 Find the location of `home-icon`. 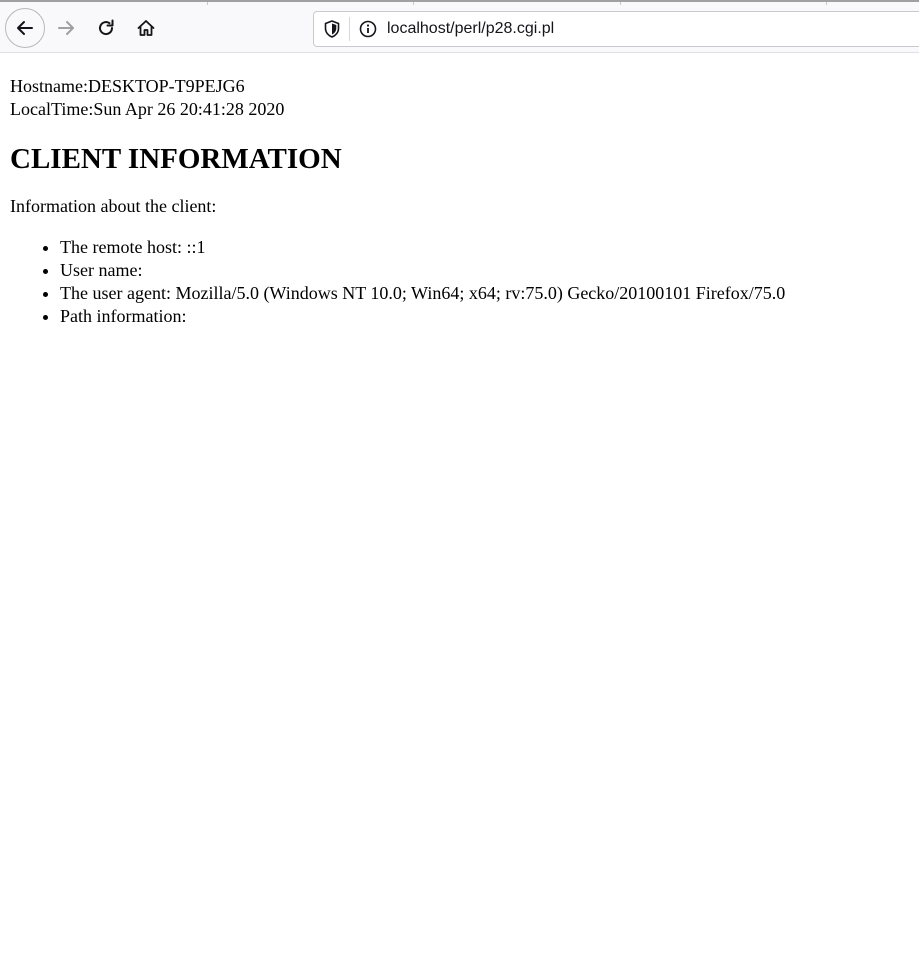

home-icon is located at coordinates (146, 28).